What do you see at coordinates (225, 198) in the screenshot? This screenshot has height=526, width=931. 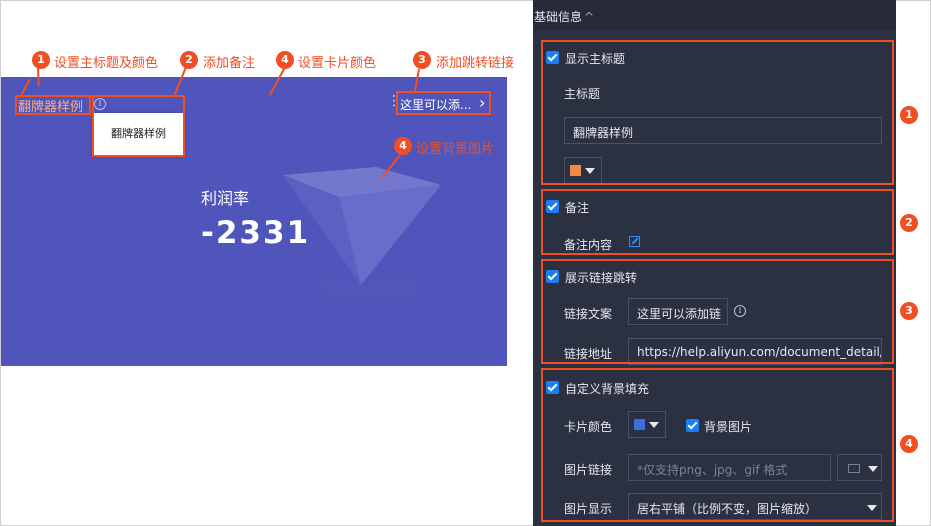 I see `metric-label: 利润率` at bounding box center [225, 198].